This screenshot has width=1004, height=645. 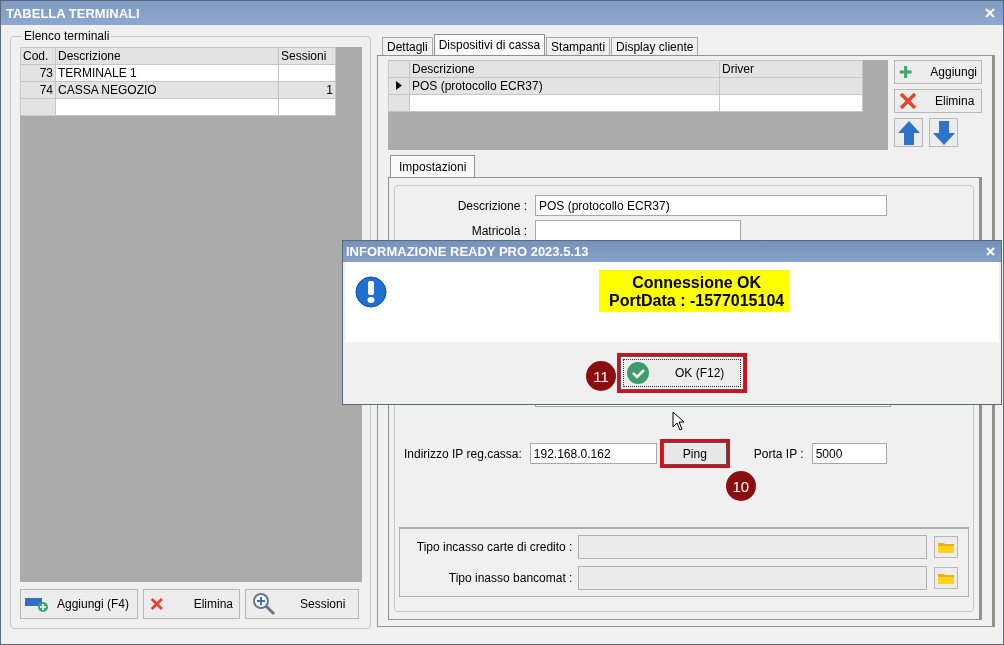 I want to click on table-cell: TERMINALE 1, so click(x=167, y=73).